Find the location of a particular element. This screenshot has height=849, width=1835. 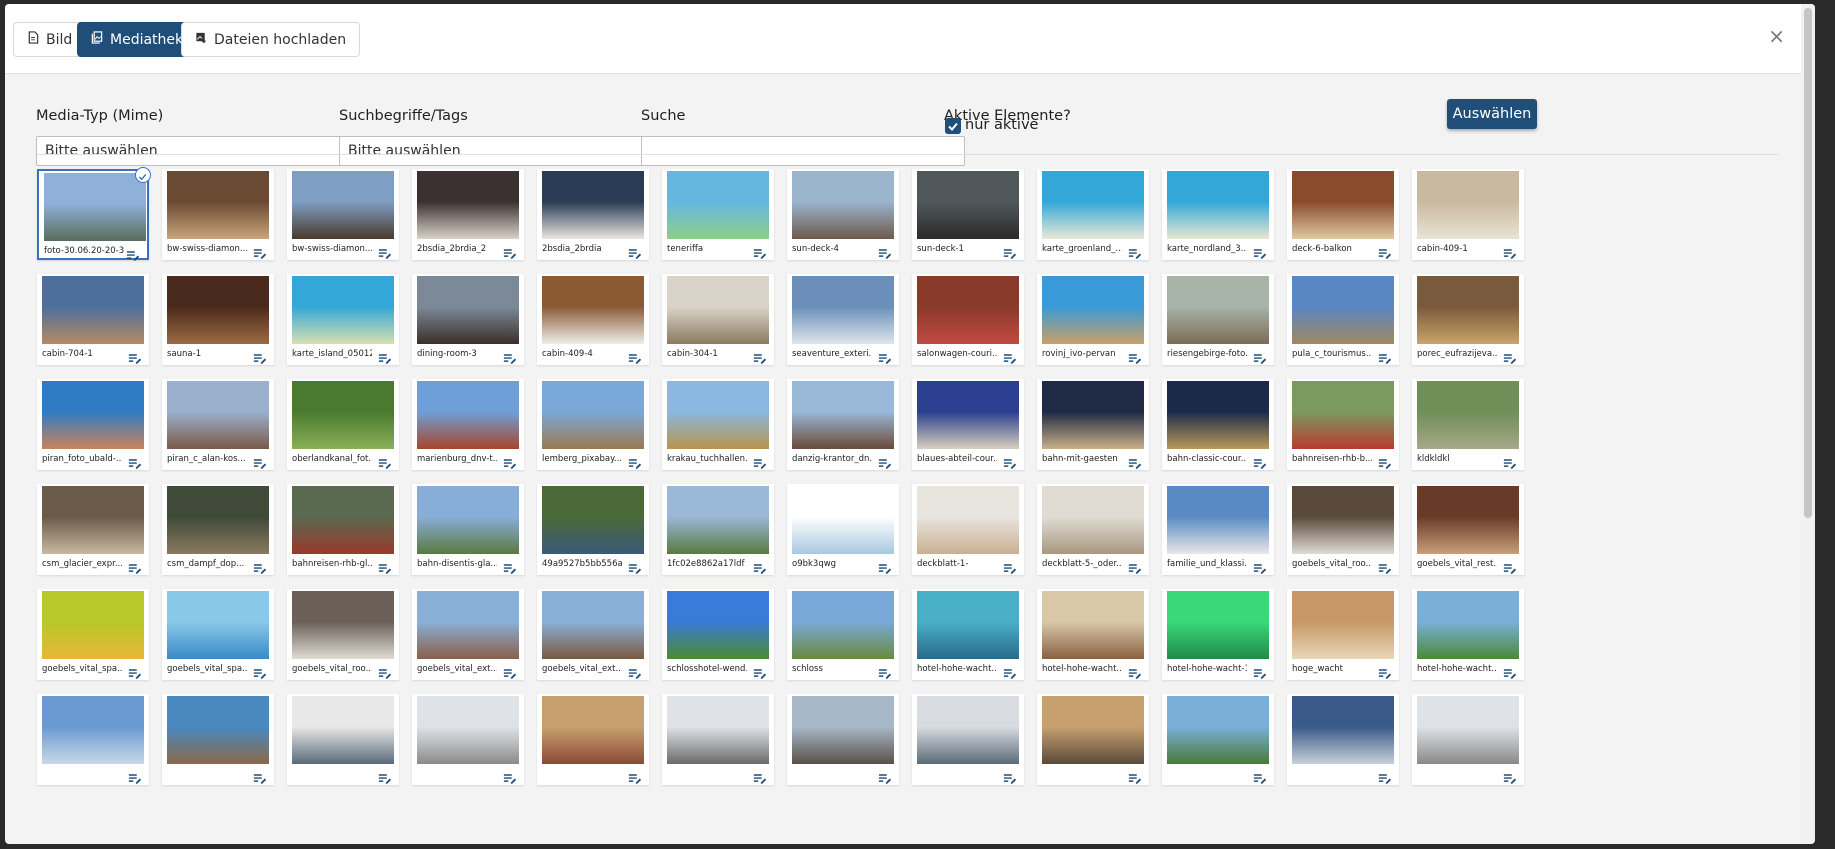

media-tile: 2bsdia_2brdia_2 is located at coordinates (468, 214).